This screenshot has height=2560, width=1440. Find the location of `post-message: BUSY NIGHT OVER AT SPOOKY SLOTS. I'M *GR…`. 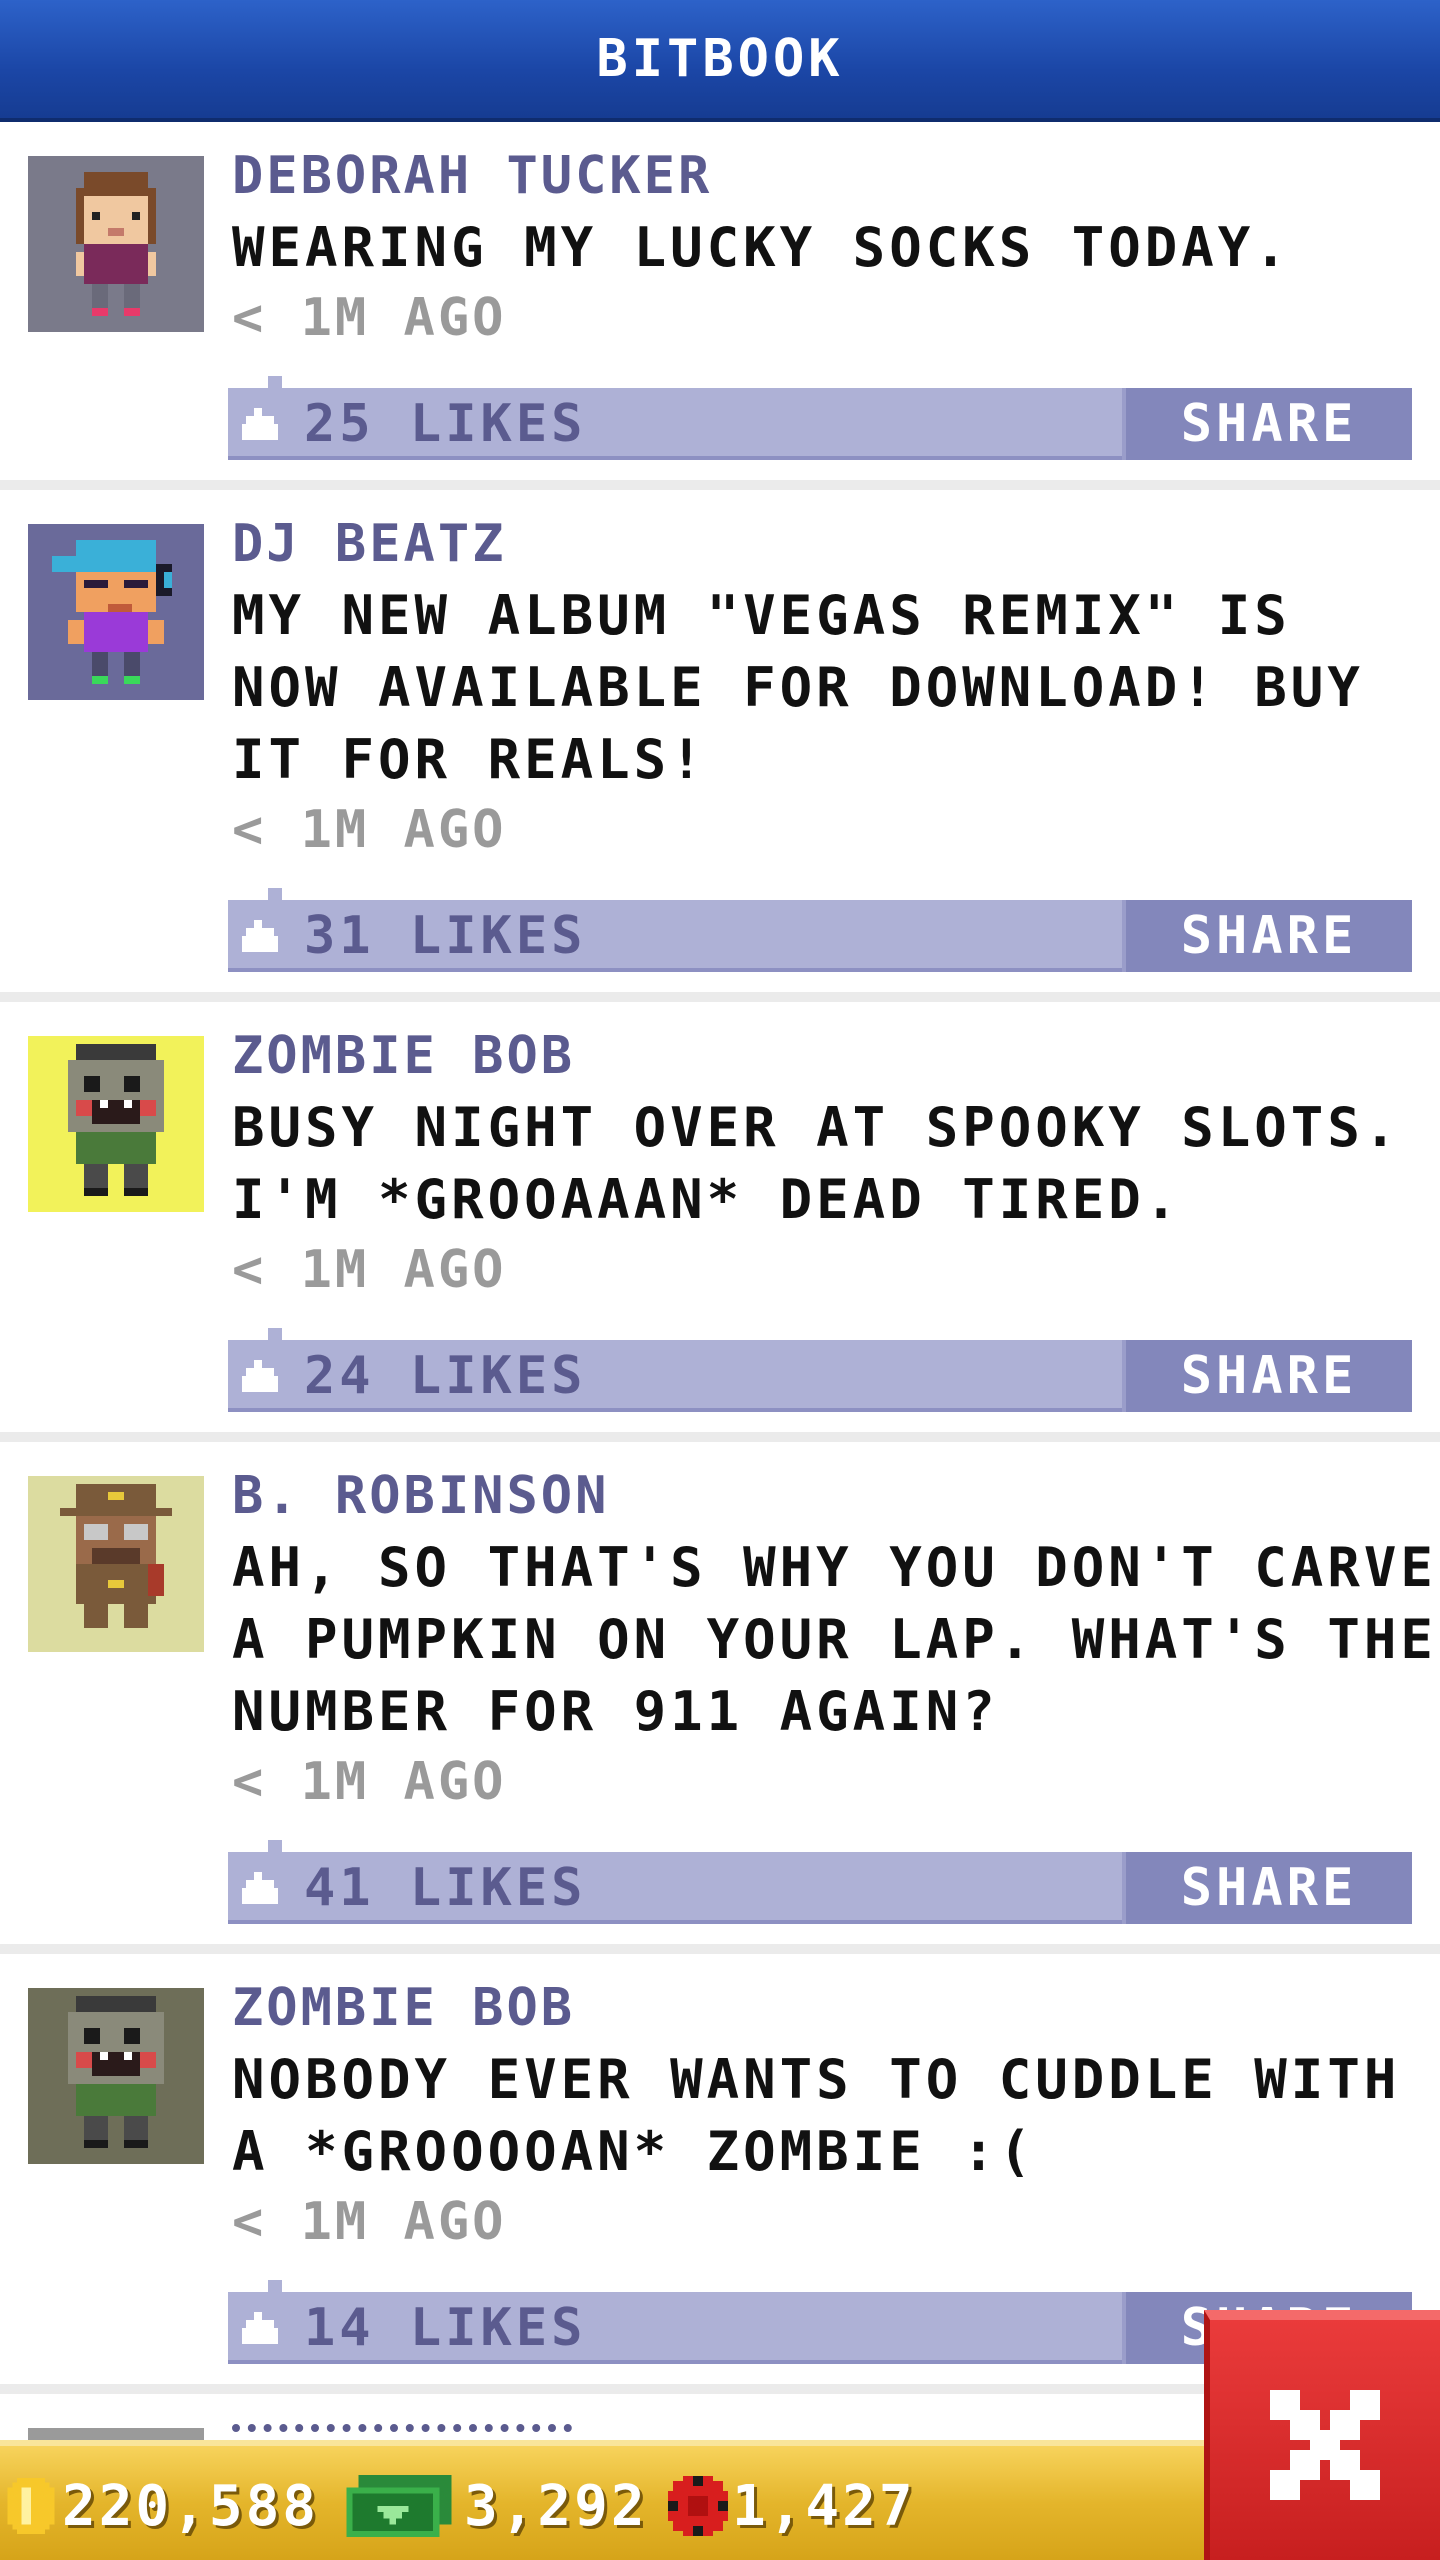

post-message: BUSY NIGHT OVER AT SPOOKY SLOTS. I'M *GR… is located at coordinates (822, 1164).